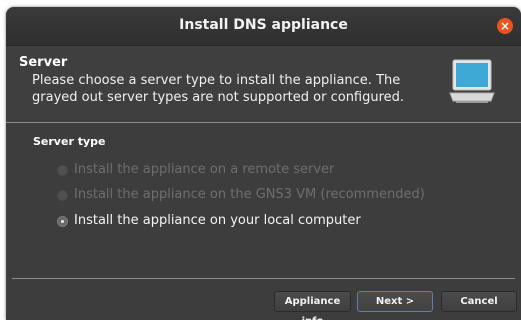  What do you see at coordinates (69, 141) in the screenshot?
I see `section-label-server-type: Server type` at bounding box center [69, 141].